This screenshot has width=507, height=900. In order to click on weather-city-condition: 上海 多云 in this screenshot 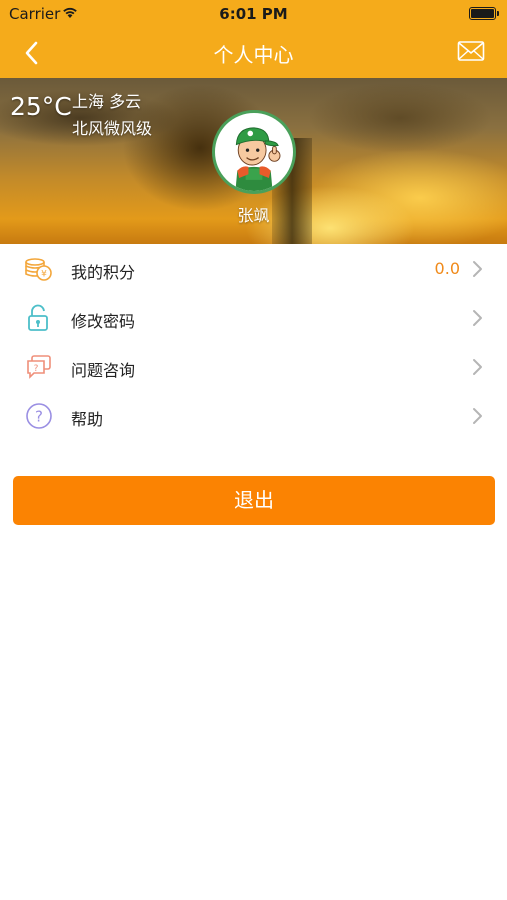, I will do `click(107, 101)`.